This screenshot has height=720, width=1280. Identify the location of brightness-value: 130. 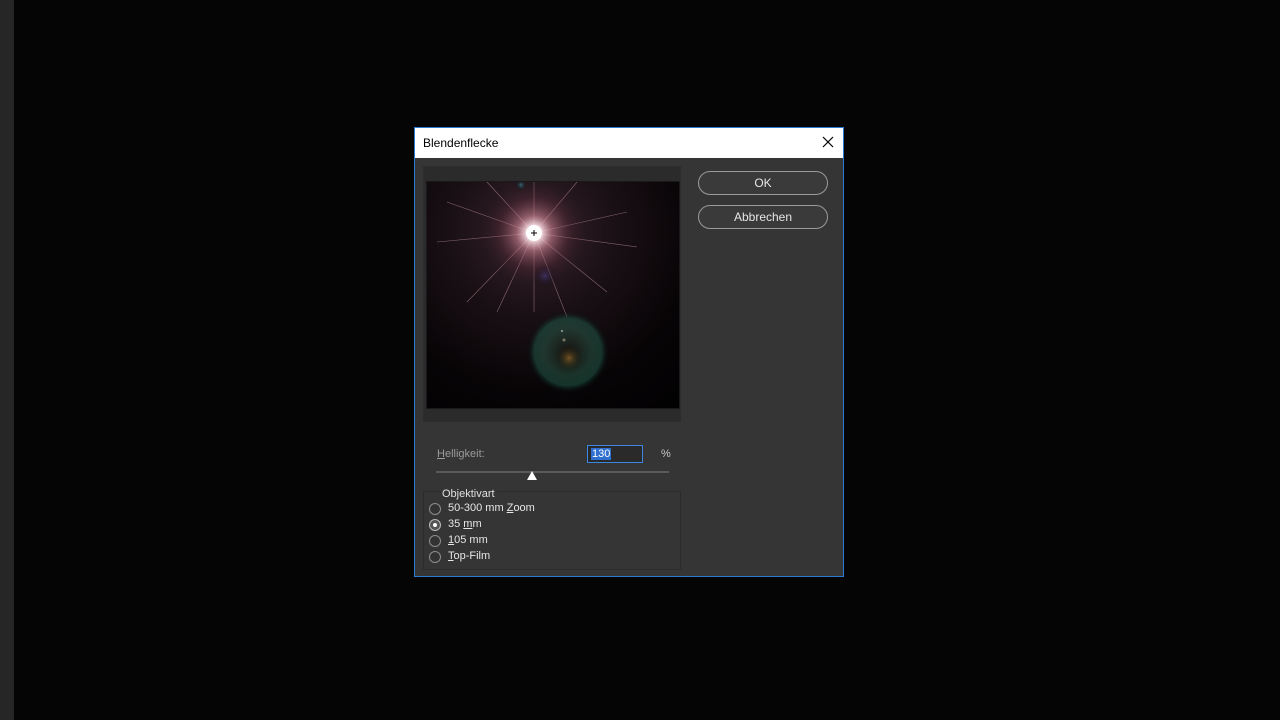
(601, 454).